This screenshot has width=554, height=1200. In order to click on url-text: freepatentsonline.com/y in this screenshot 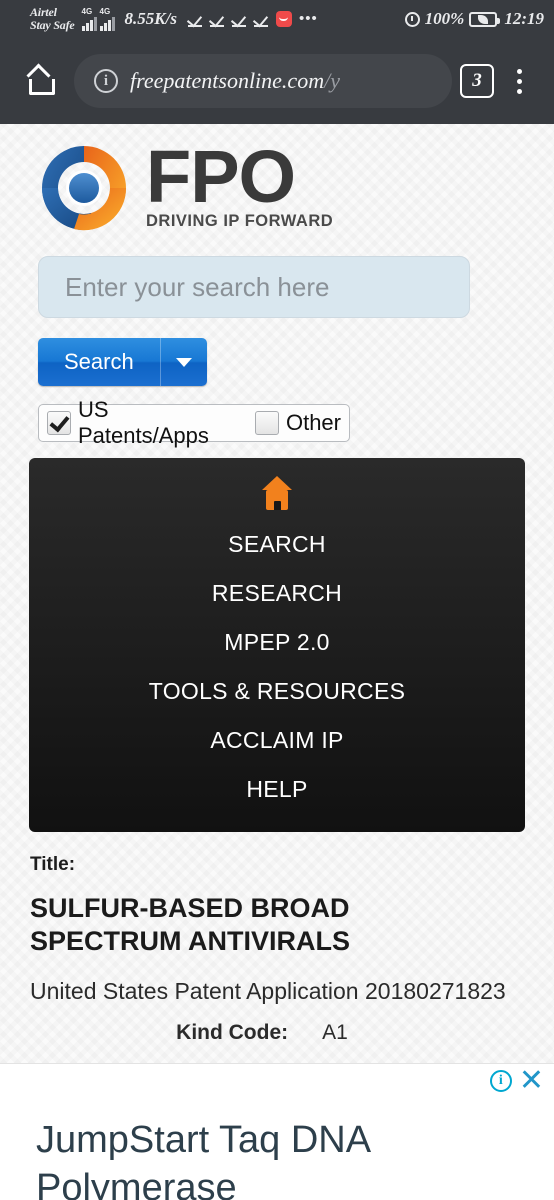, I will do `click(235, 81)`.